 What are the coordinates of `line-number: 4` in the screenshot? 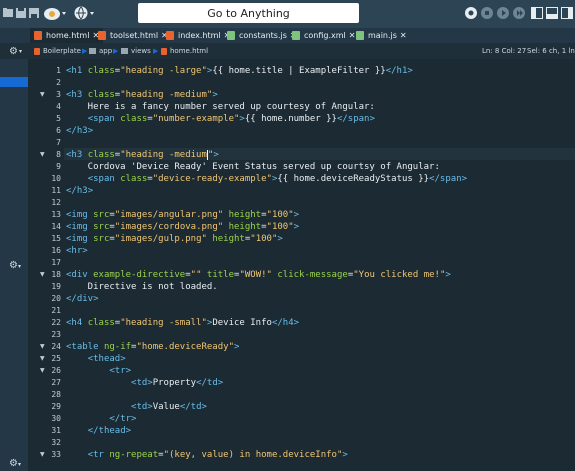 It's located at (58, 106).